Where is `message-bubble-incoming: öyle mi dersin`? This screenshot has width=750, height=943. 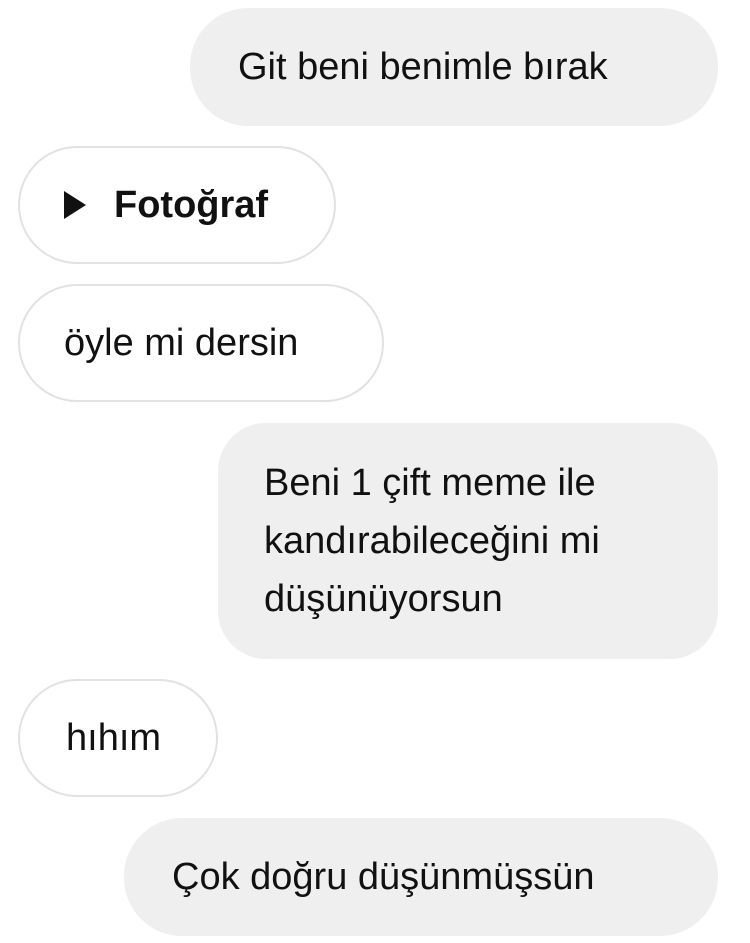 message-bubble-incoming: öyle mi dersin is located at coordinates (201, 343).